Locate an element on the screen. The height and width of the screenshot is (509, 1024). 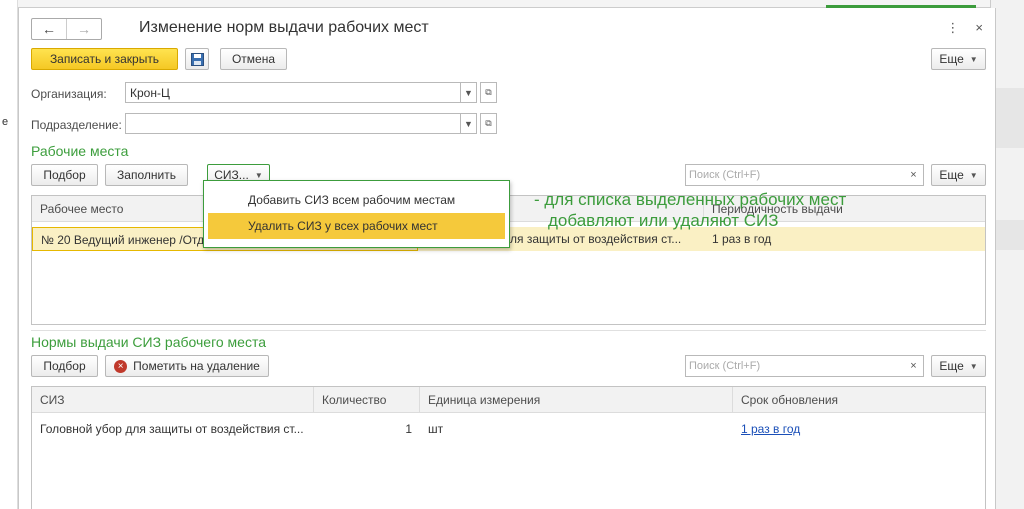
floppy-disk-icon is located at coordinates (197, 59).